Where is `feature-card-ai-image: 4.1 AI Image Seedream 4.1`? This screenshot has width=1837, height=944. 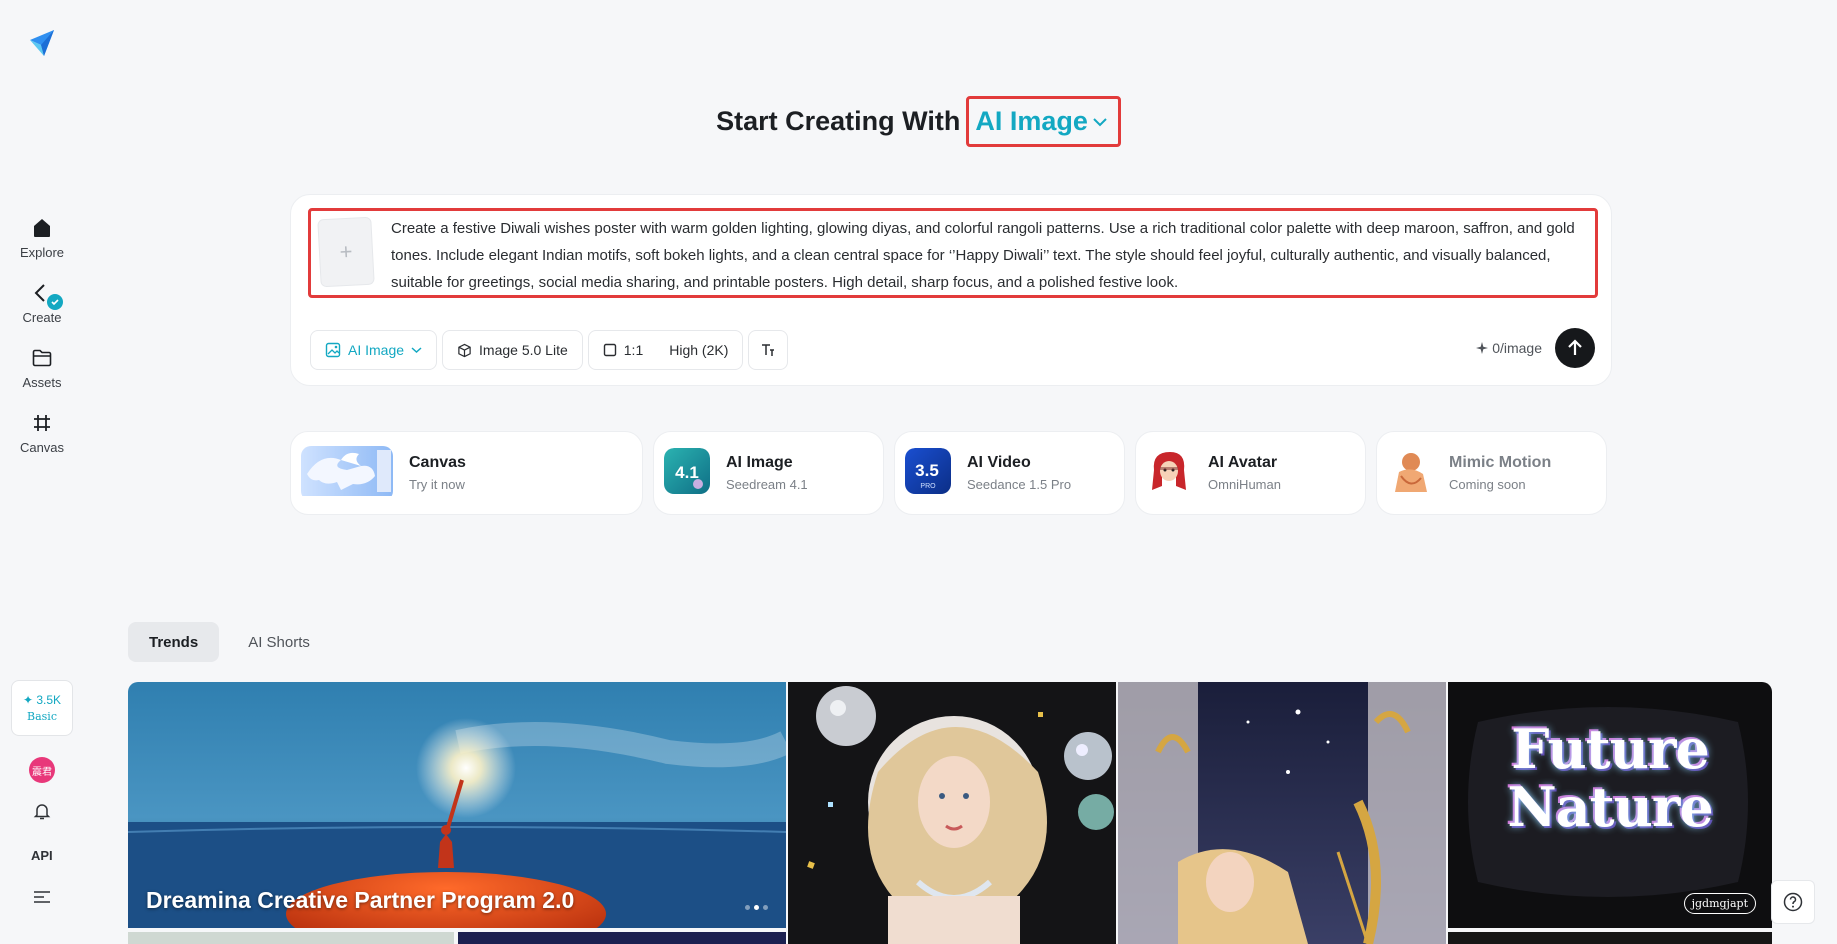 feature-card-ai-image: 4.1 AI Image Seedream 4.1 is located at coordinates (768, 473).